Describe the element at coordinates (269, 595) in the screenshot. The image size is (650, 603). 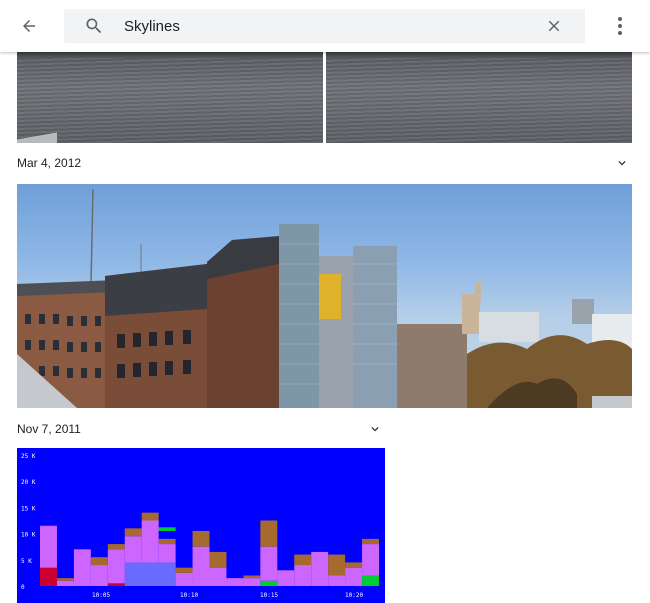
I see `x-tick-label: 10:15` at that location.